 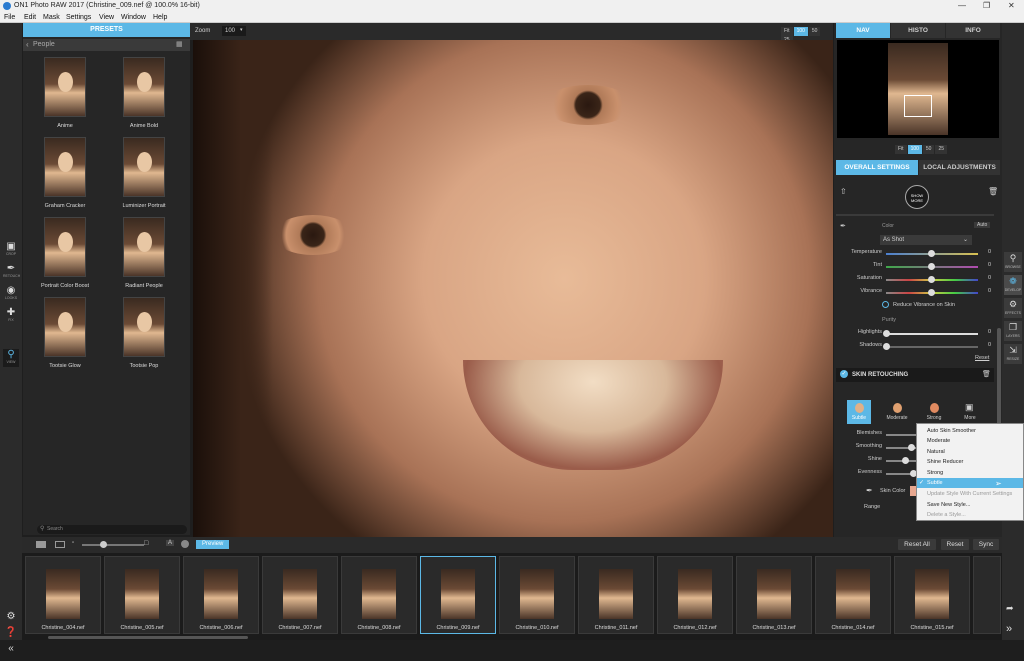 I want to click on style-moderate-button: Moderate, so click(x=897, y=412).